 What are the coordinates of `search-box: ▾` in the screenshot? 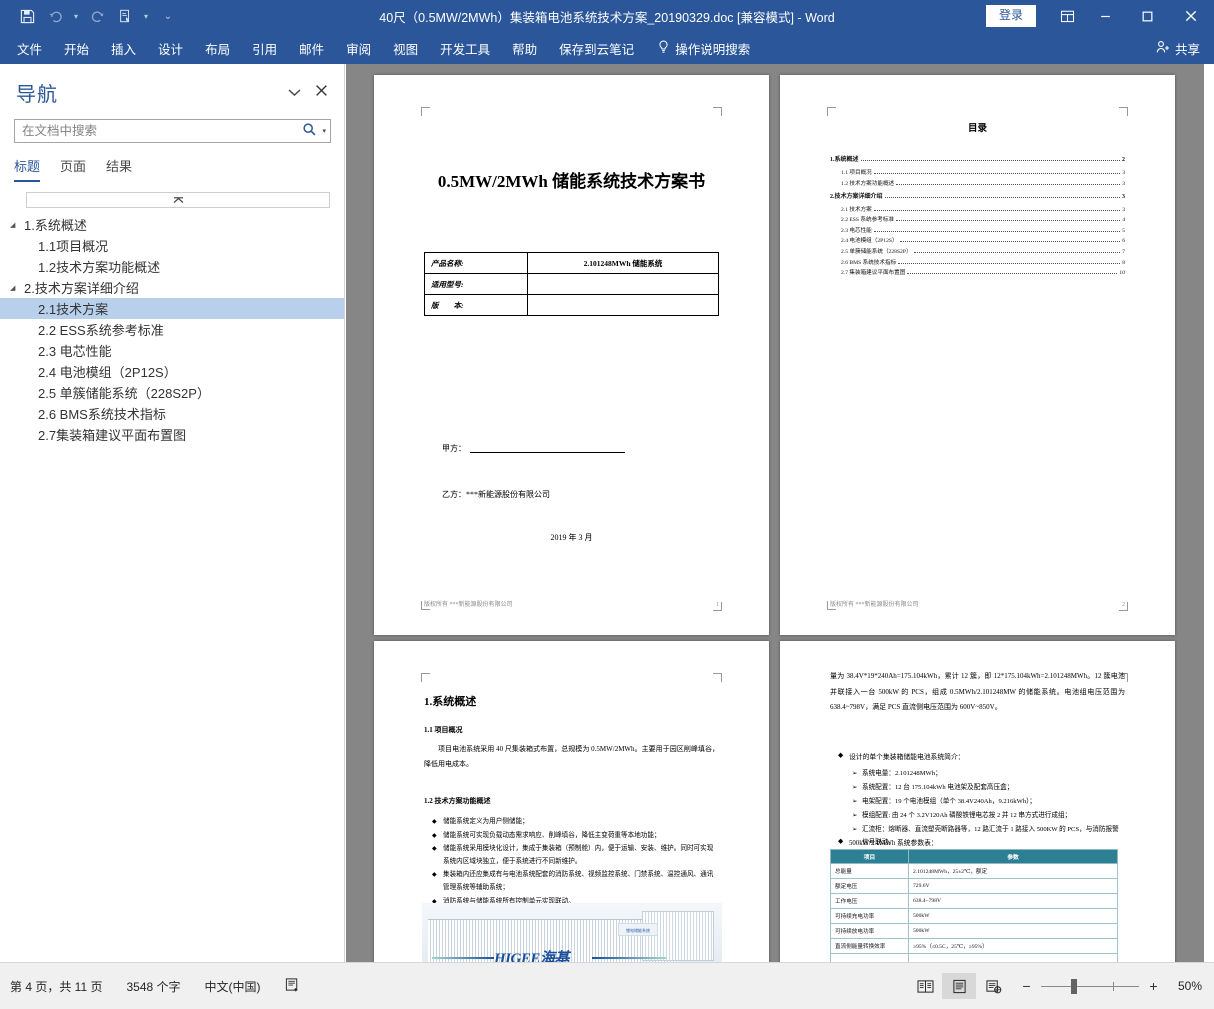 It's located at (172, 131).